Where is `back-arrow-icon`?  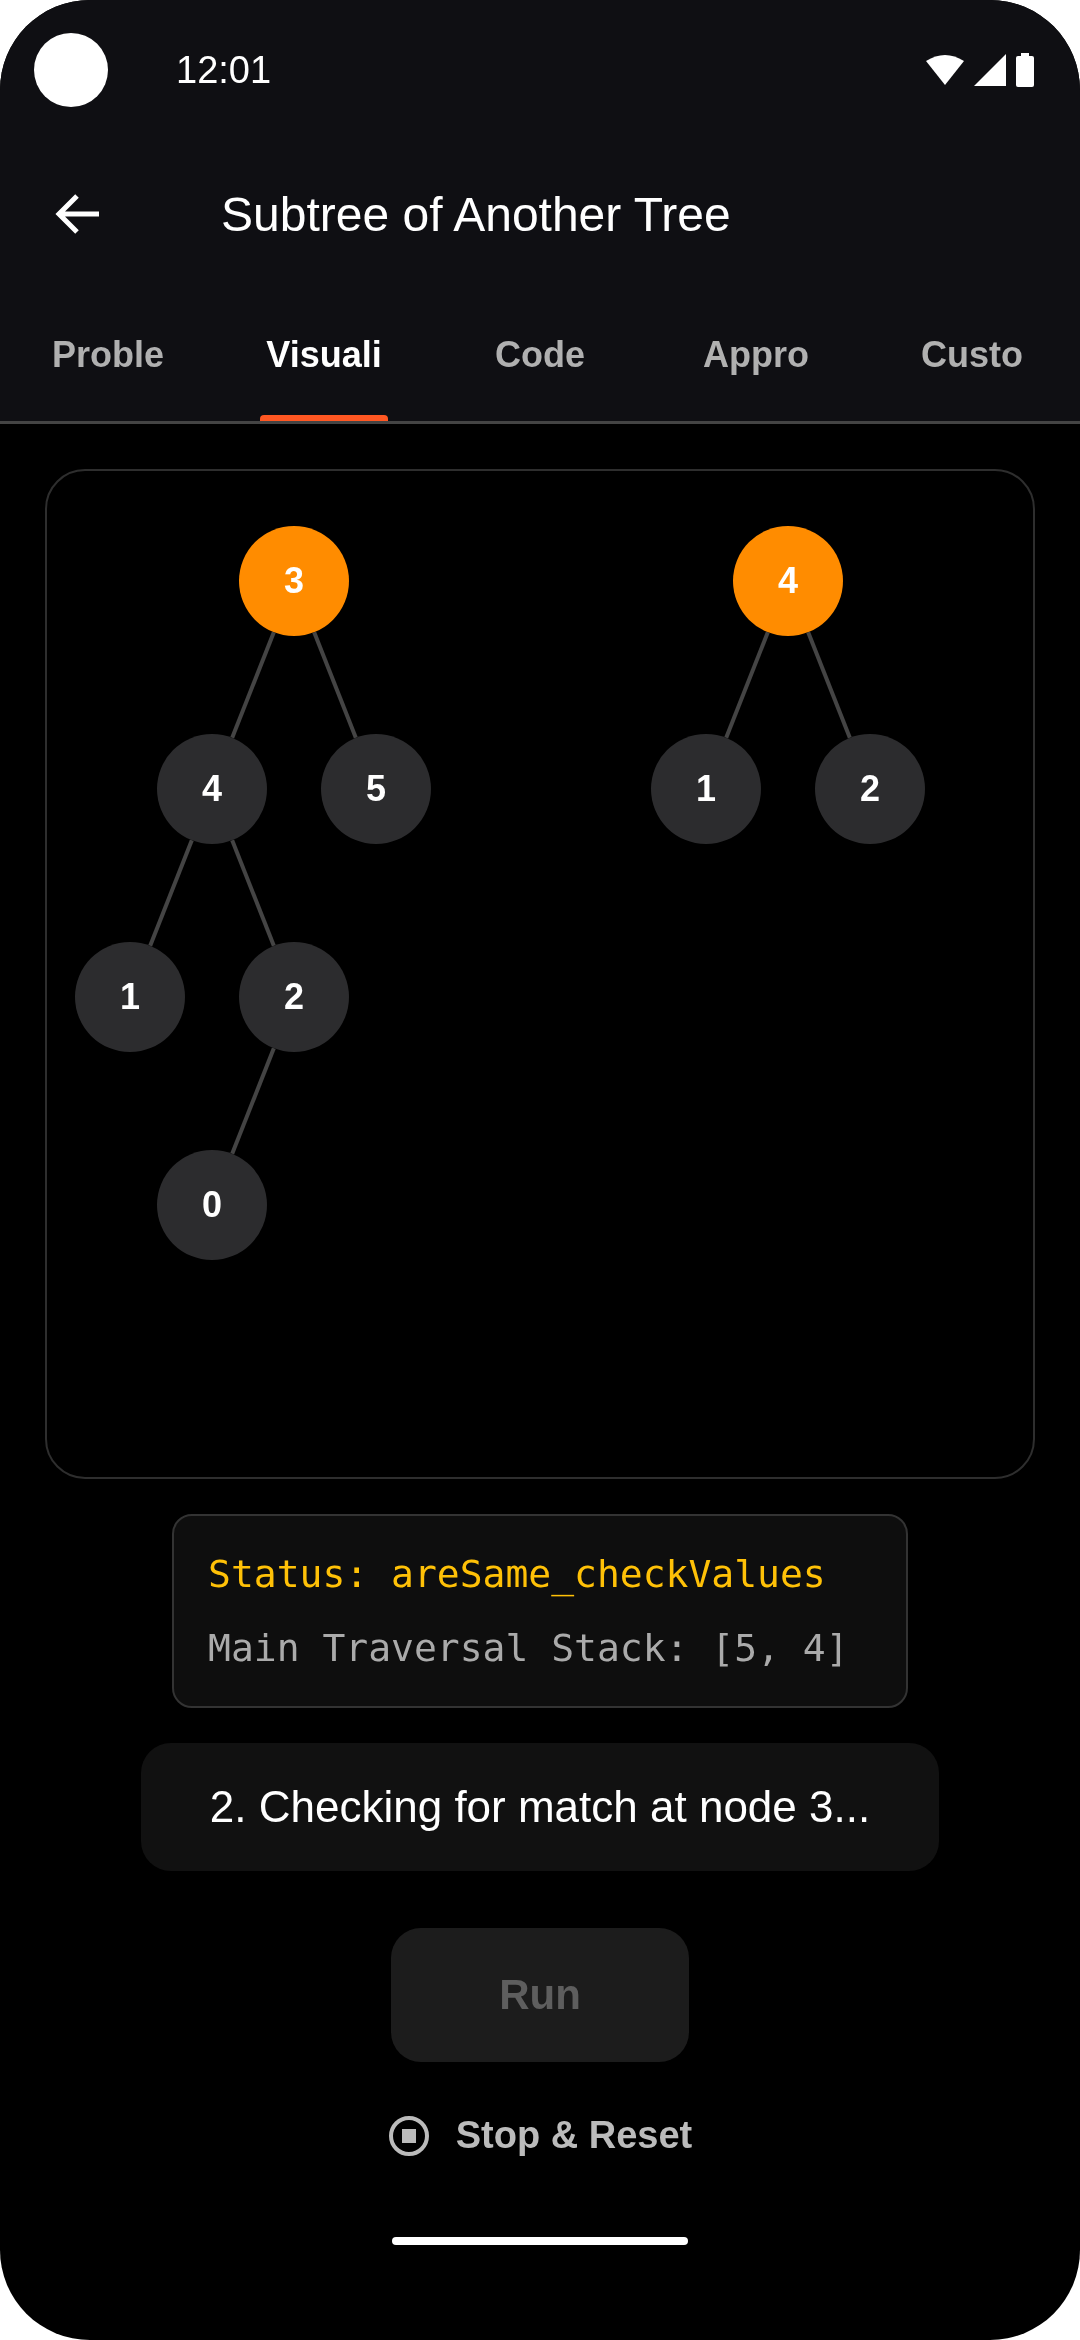
back-arrow-icon is located at coordinates (78, 214).